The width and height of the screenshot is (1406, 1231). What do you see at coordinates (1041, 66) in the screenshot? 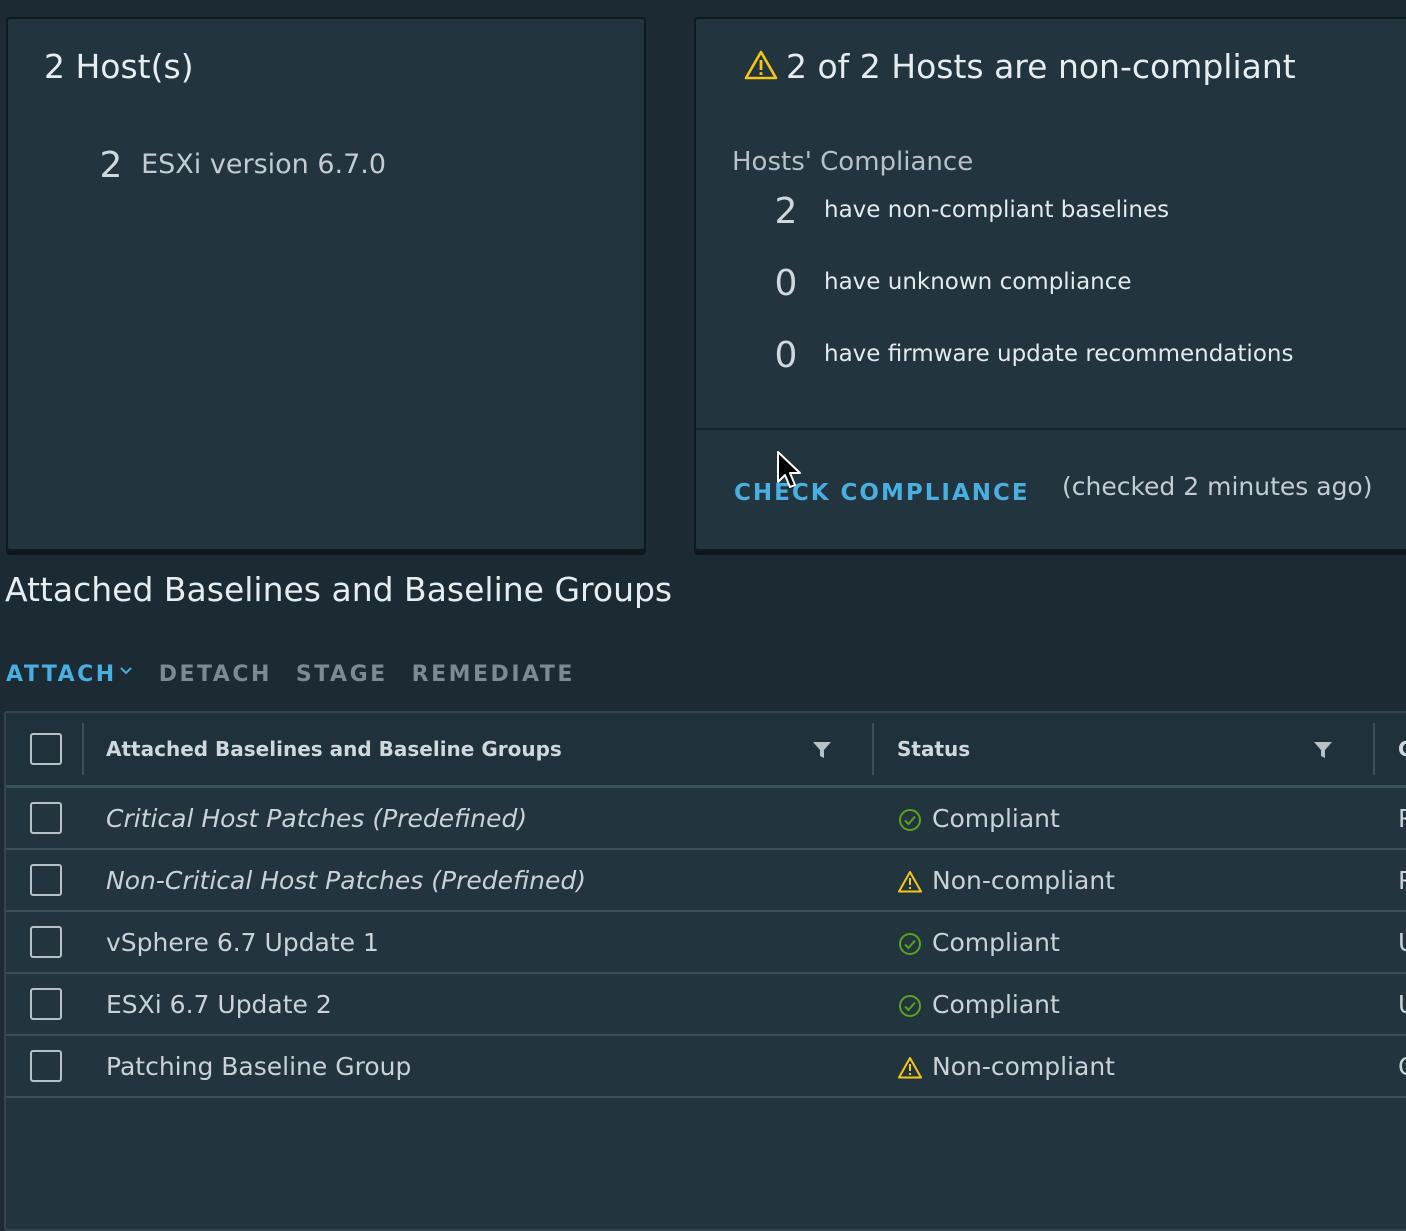
I see `compliance-title-text: 2 of 2 Hosts are non-compliant` at bounding box center [1041, 66].